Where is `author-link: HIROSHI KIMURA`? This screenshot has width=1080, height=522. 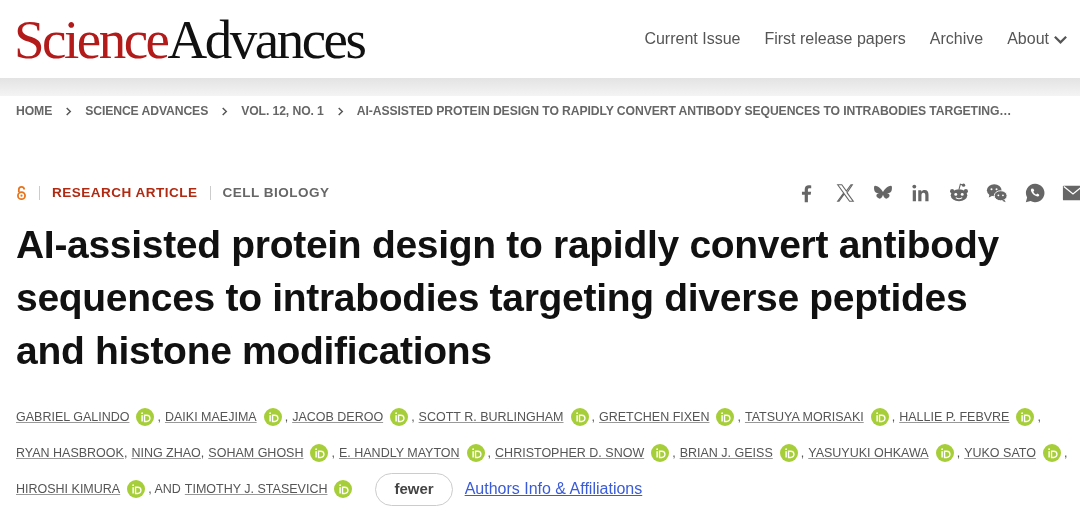
author-link: HIROSHI KIMURA is located at coordinates (68, 489).